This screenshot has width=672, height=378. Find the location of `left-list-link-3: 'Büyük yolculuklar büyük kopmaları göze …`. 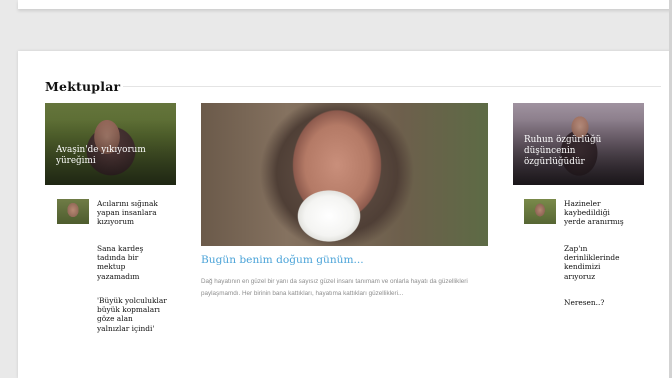

left-list-link-3: 'Büyük yolculuklar büyük kopmaları göze … is located at coordinates (132, 314).